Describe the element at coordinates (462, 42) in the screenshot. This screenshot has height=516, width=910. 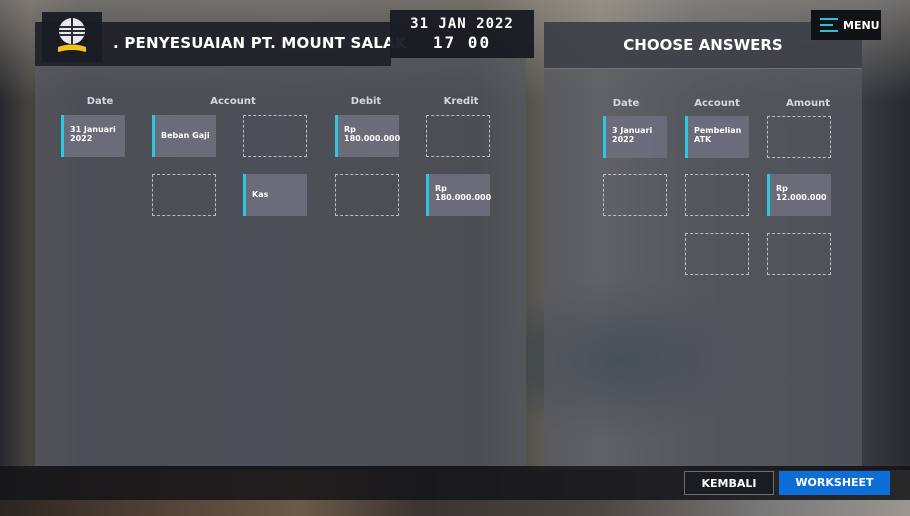
I see `game-time: 17 00` at that location.